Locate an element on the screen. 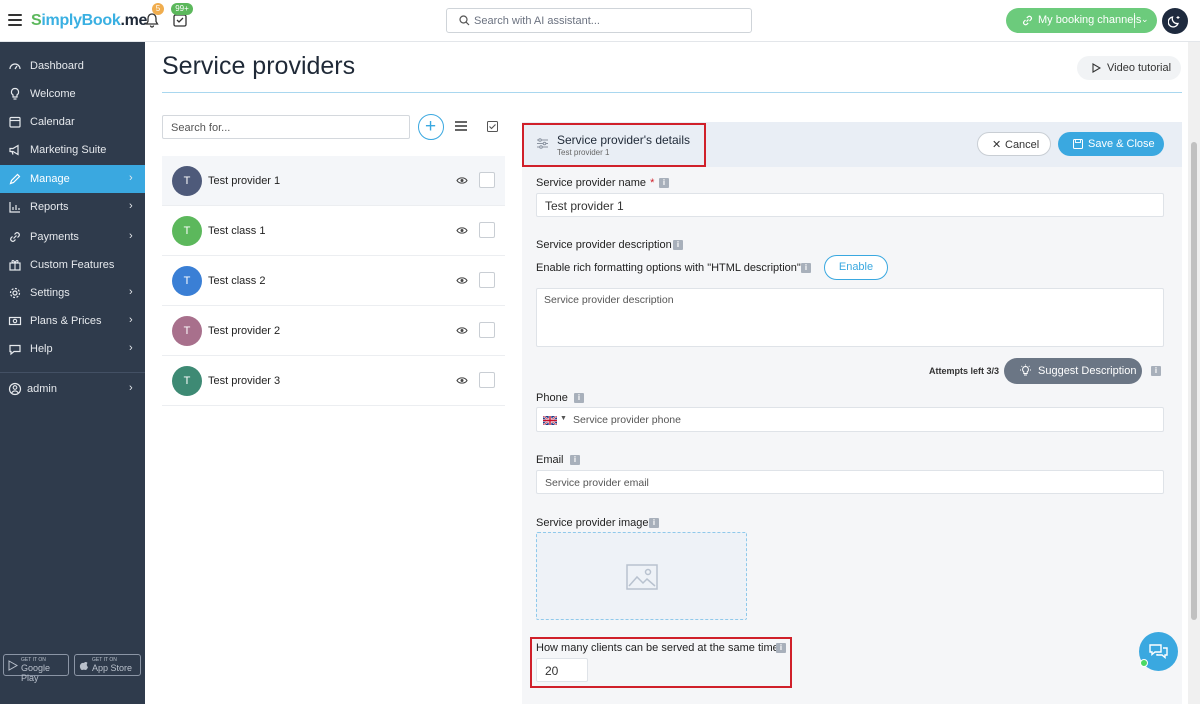 The width and height of the screenshot is (1200, 704). search-icon is located at coordinates (464, 20).